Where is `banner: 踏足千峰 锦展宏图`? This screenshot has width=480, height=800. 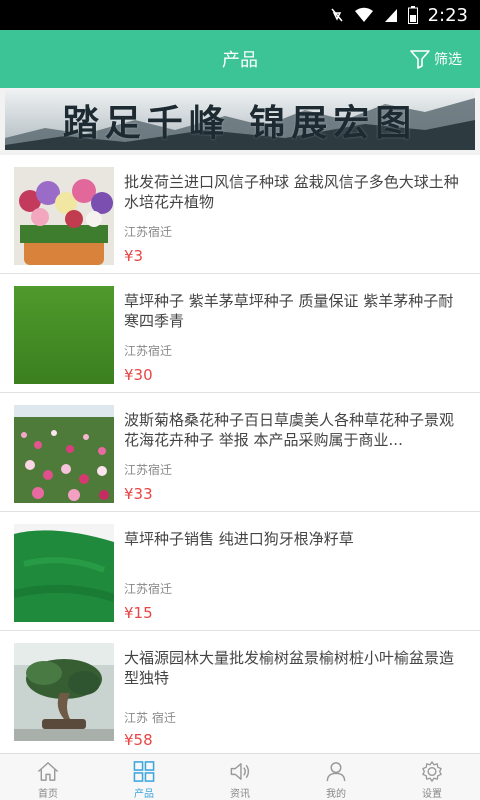
banner: 踏足千峰 锦展宏图 is located at coordinates (240, 120).